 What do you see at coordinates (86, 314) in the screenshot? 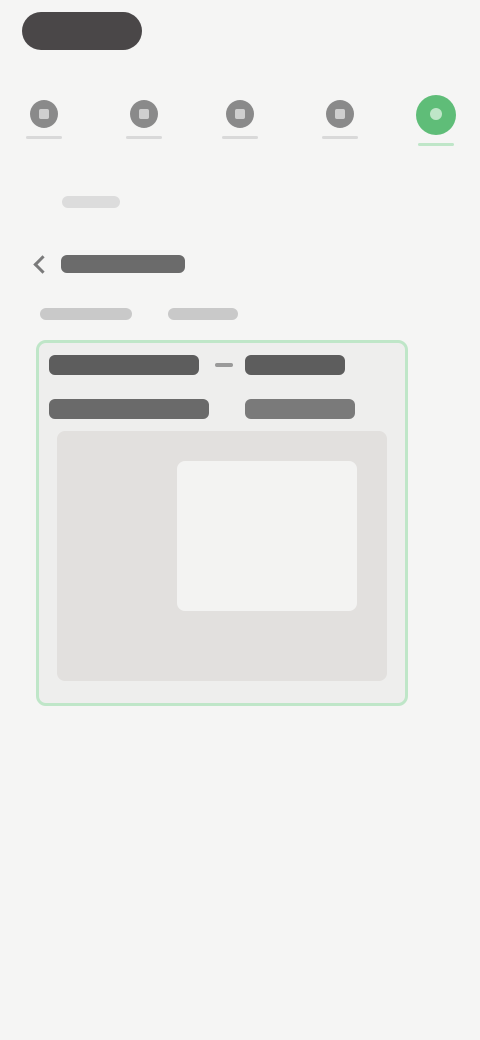
I see `subtitle-left` at bounding box center [86, 314].